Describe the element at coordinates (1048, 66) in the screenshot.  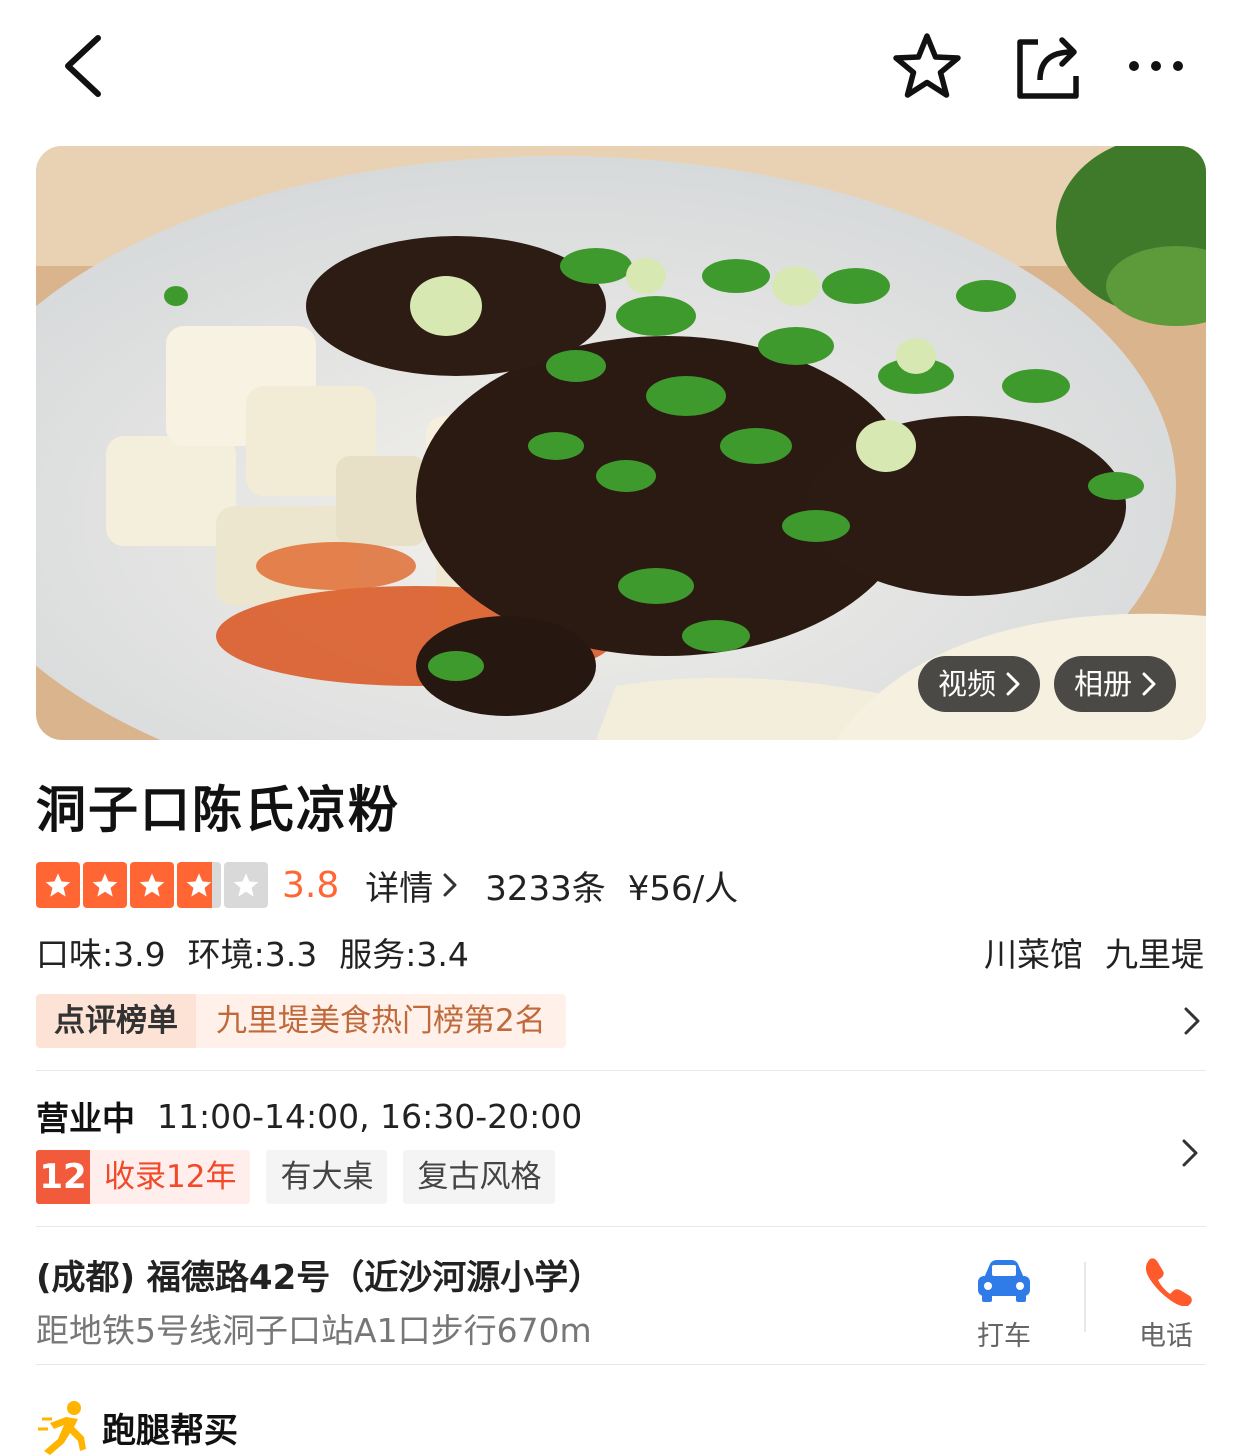
I see `share-icon` at that location.